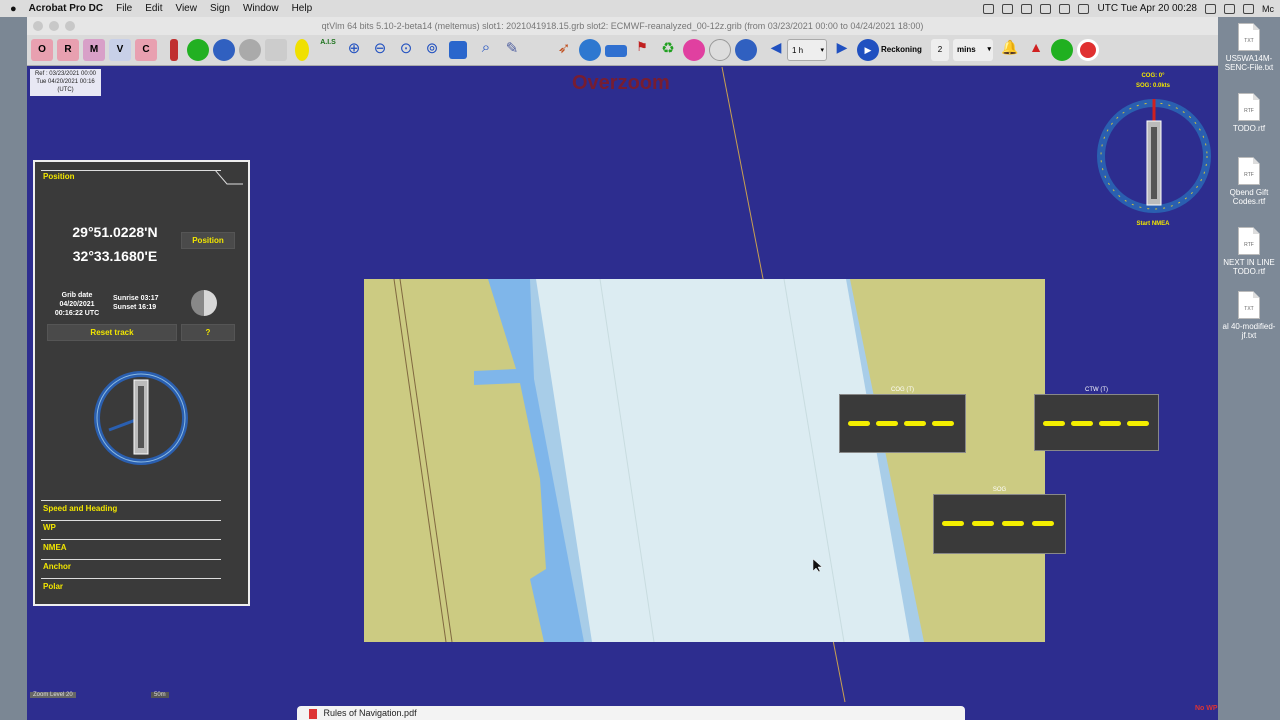  Describe the element at coordinates (112, 332) in the screenshot. I see `reset-track-button: Reset track` at that location.